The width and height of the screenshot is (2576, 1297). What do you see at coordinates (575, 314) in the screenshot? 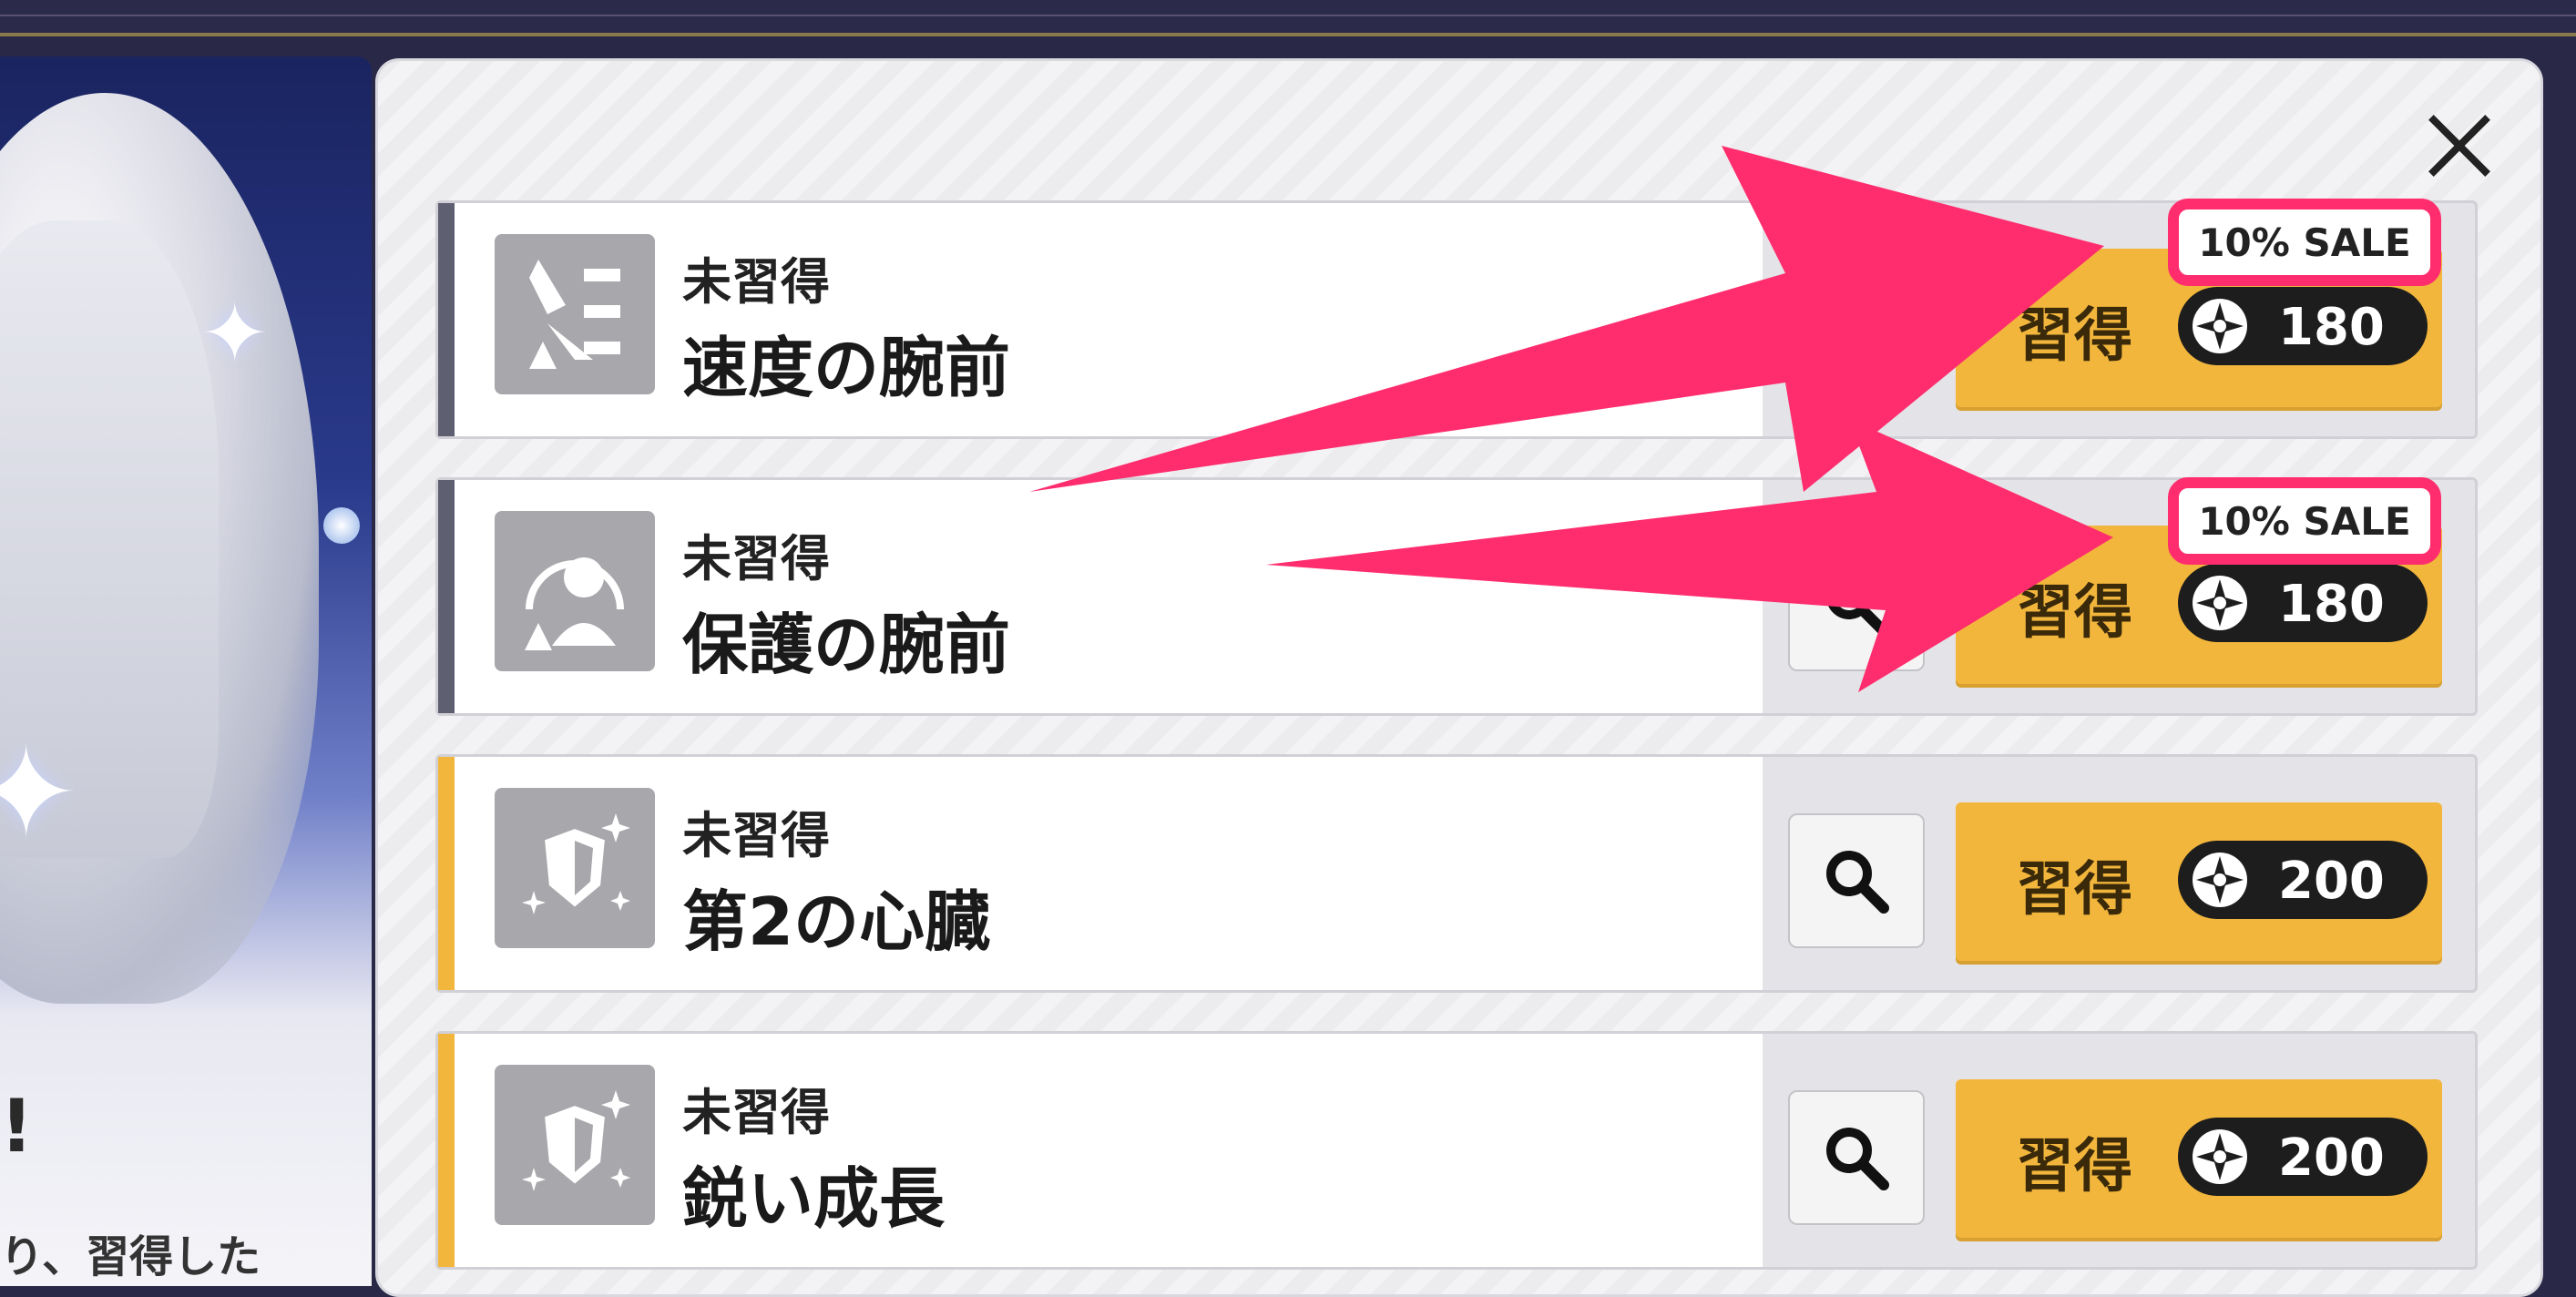
I see `sword-speed-icon` at bounding box center [575, 314].